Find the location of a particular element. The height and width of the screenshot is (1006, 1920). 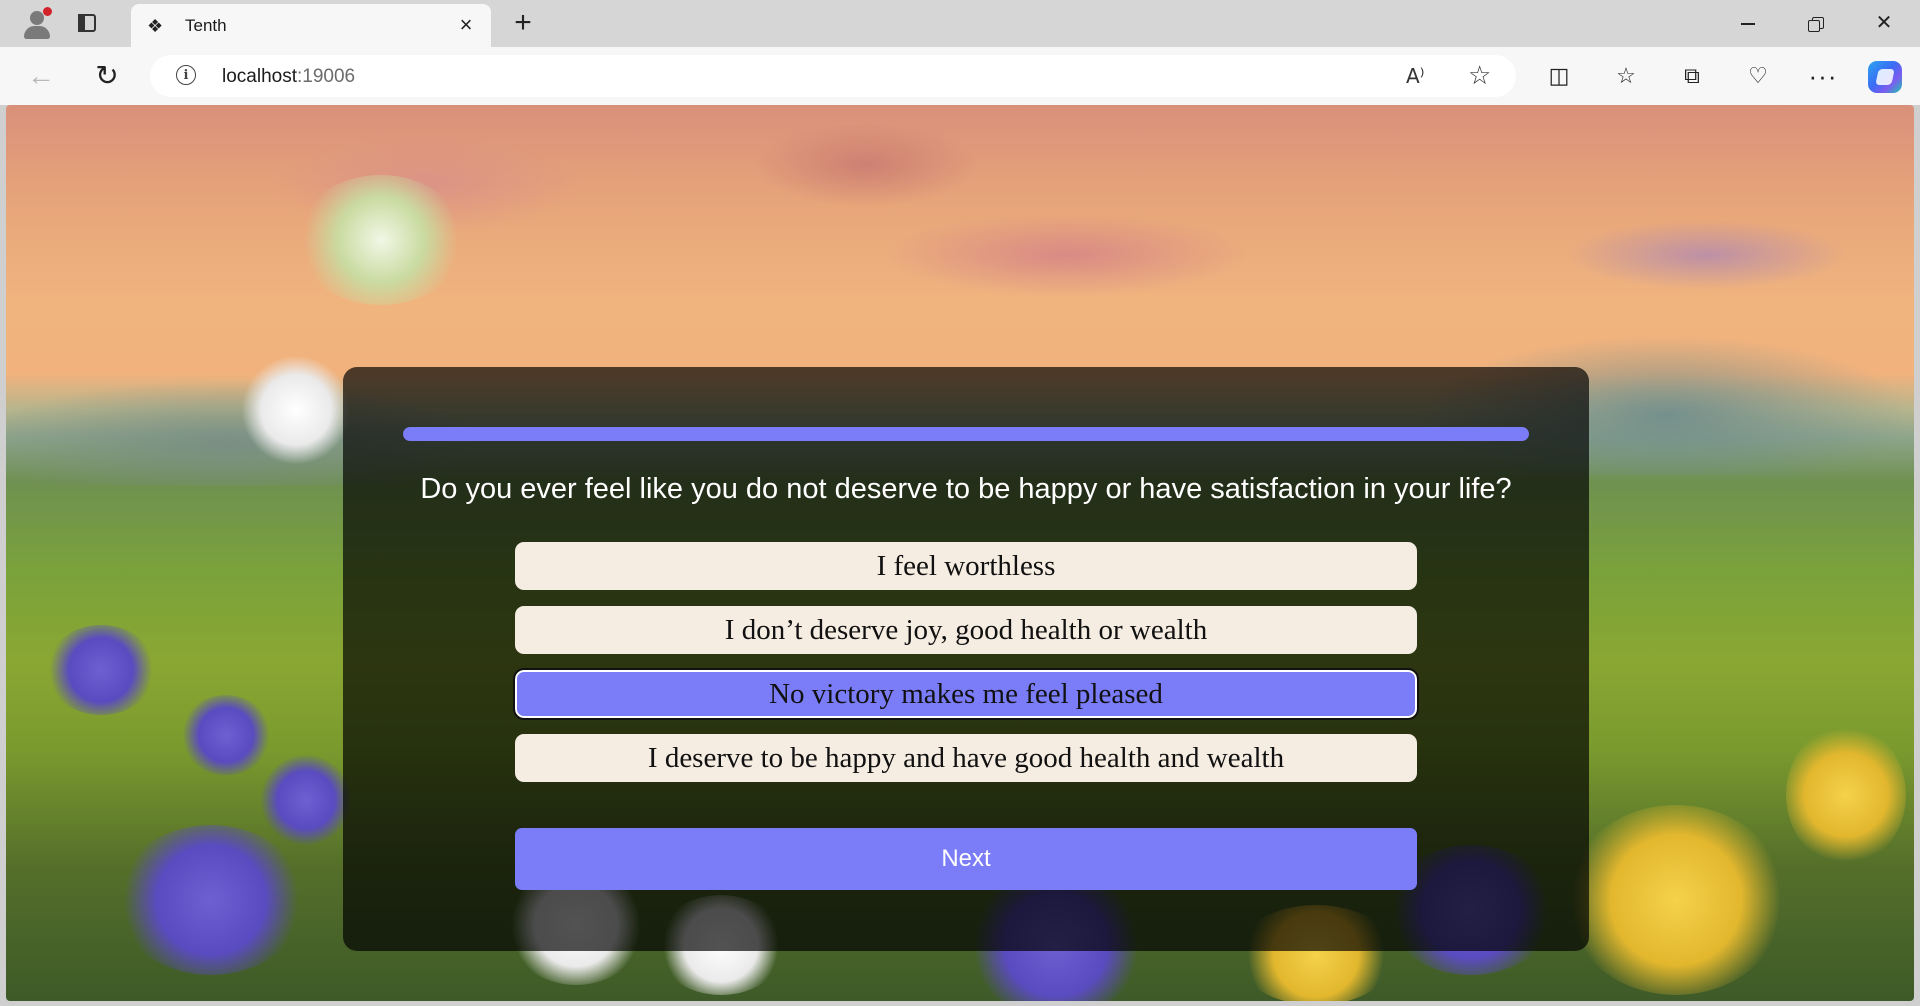

answer-option: No victory makes me feel pleased is located at coordinates (966, 694).